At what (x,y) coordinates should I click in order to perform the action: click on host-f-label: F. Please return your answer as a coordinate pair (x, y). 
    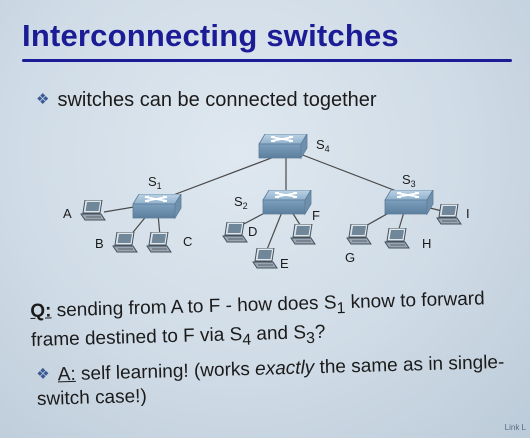
    Looking at the image, I should click on (316, 215).